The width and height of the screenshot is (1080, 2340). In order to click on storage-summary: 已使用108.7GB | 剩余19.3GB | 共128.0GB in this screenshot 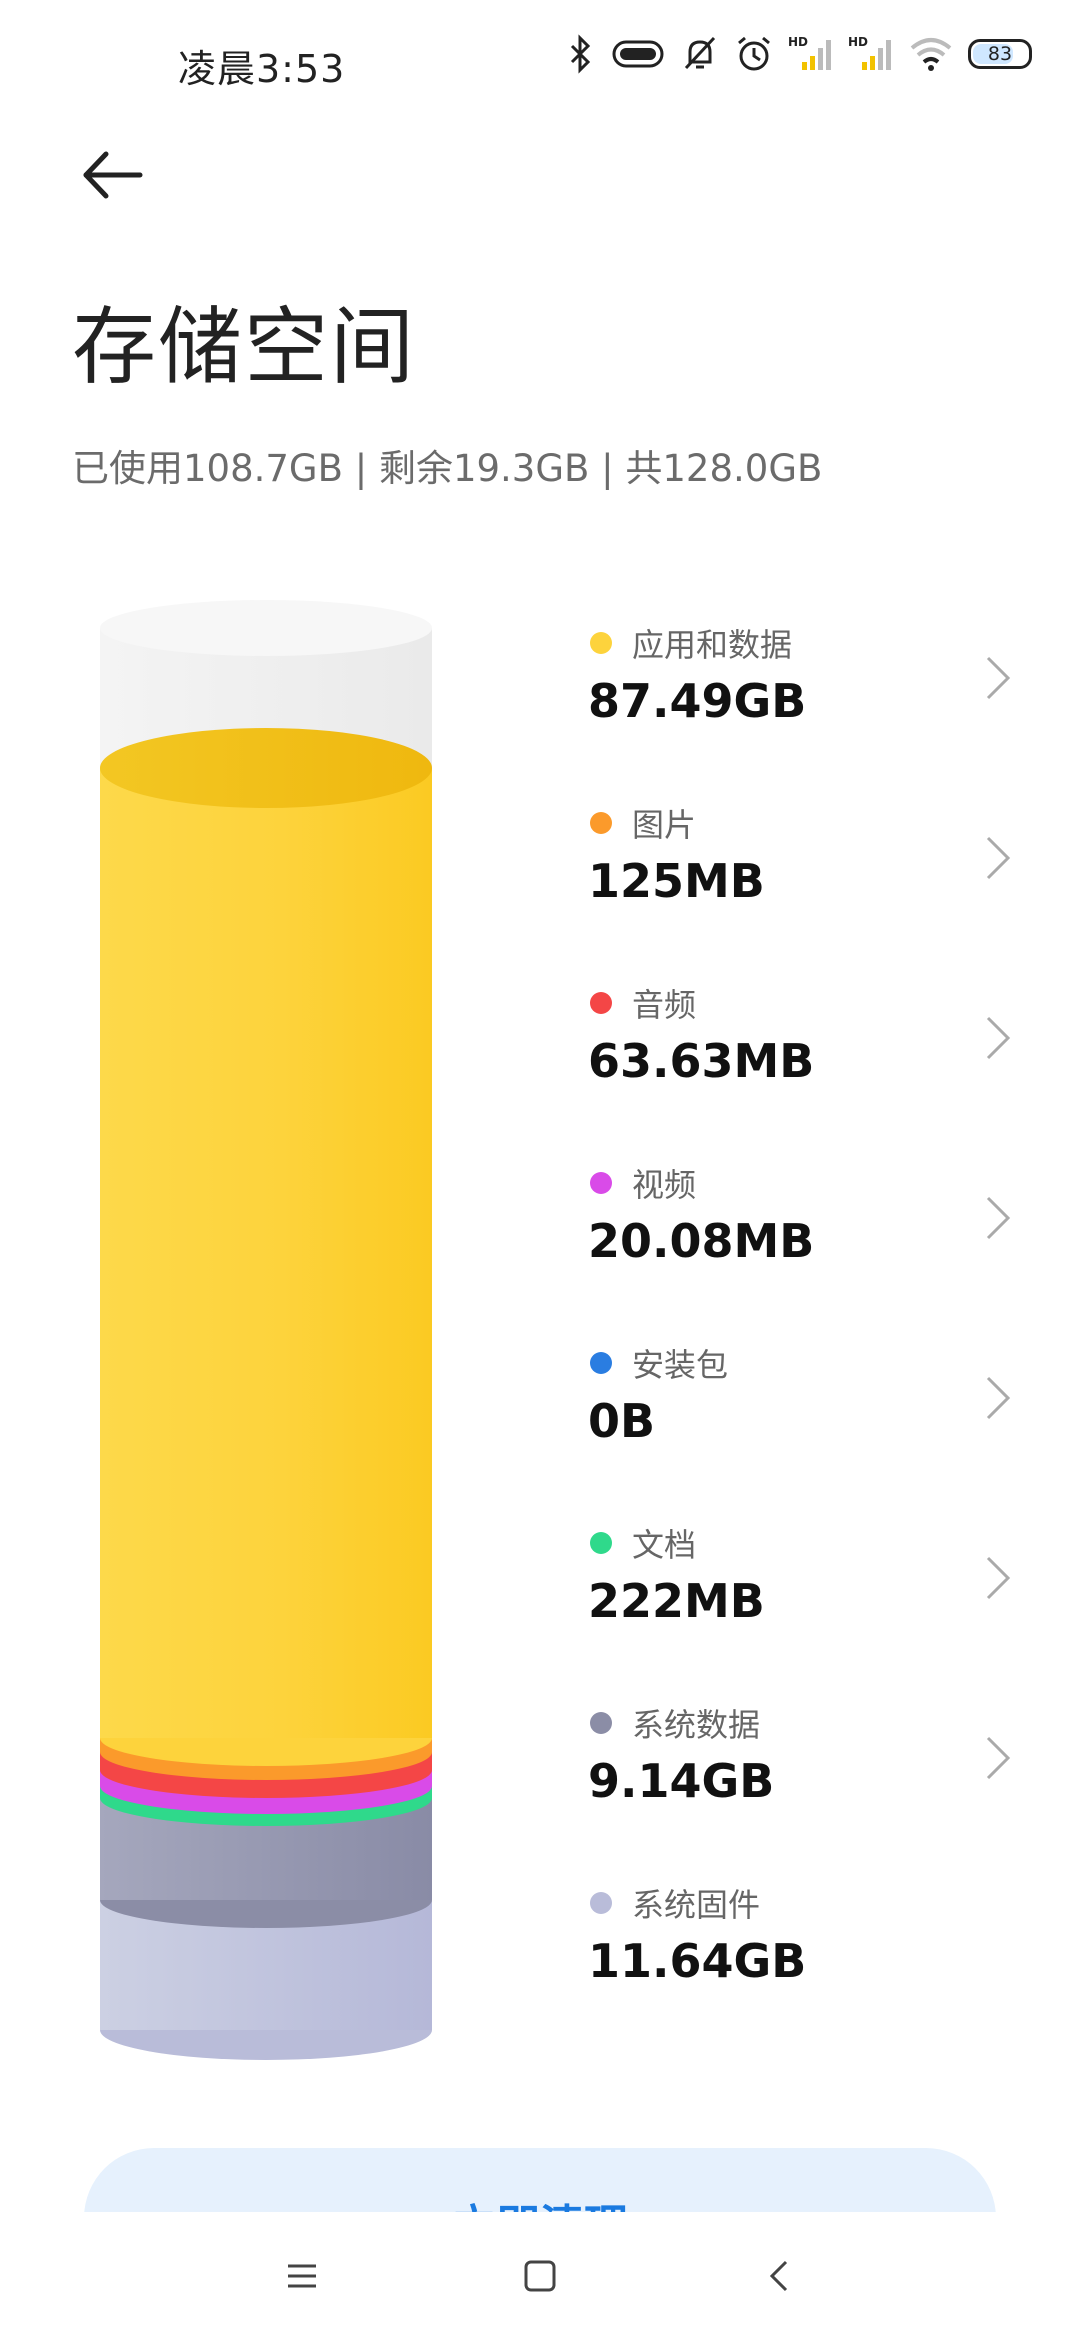, I will do `click(447, 468)`.